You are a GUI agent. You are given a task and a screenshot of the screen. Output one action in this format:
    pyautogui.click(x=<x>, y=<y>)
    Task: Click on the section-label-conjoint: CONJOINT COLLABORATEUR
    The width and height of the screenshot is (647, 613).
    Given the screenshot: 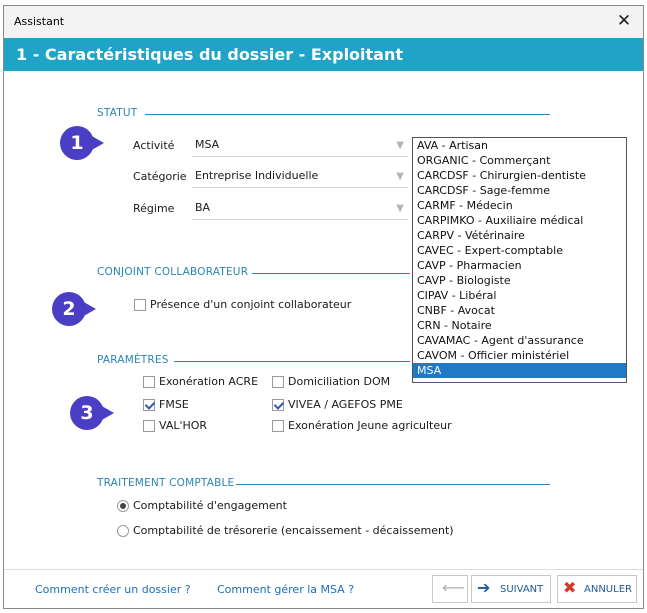 What is the action you would take?
    pyautogui.click(x=173, y=272)
    